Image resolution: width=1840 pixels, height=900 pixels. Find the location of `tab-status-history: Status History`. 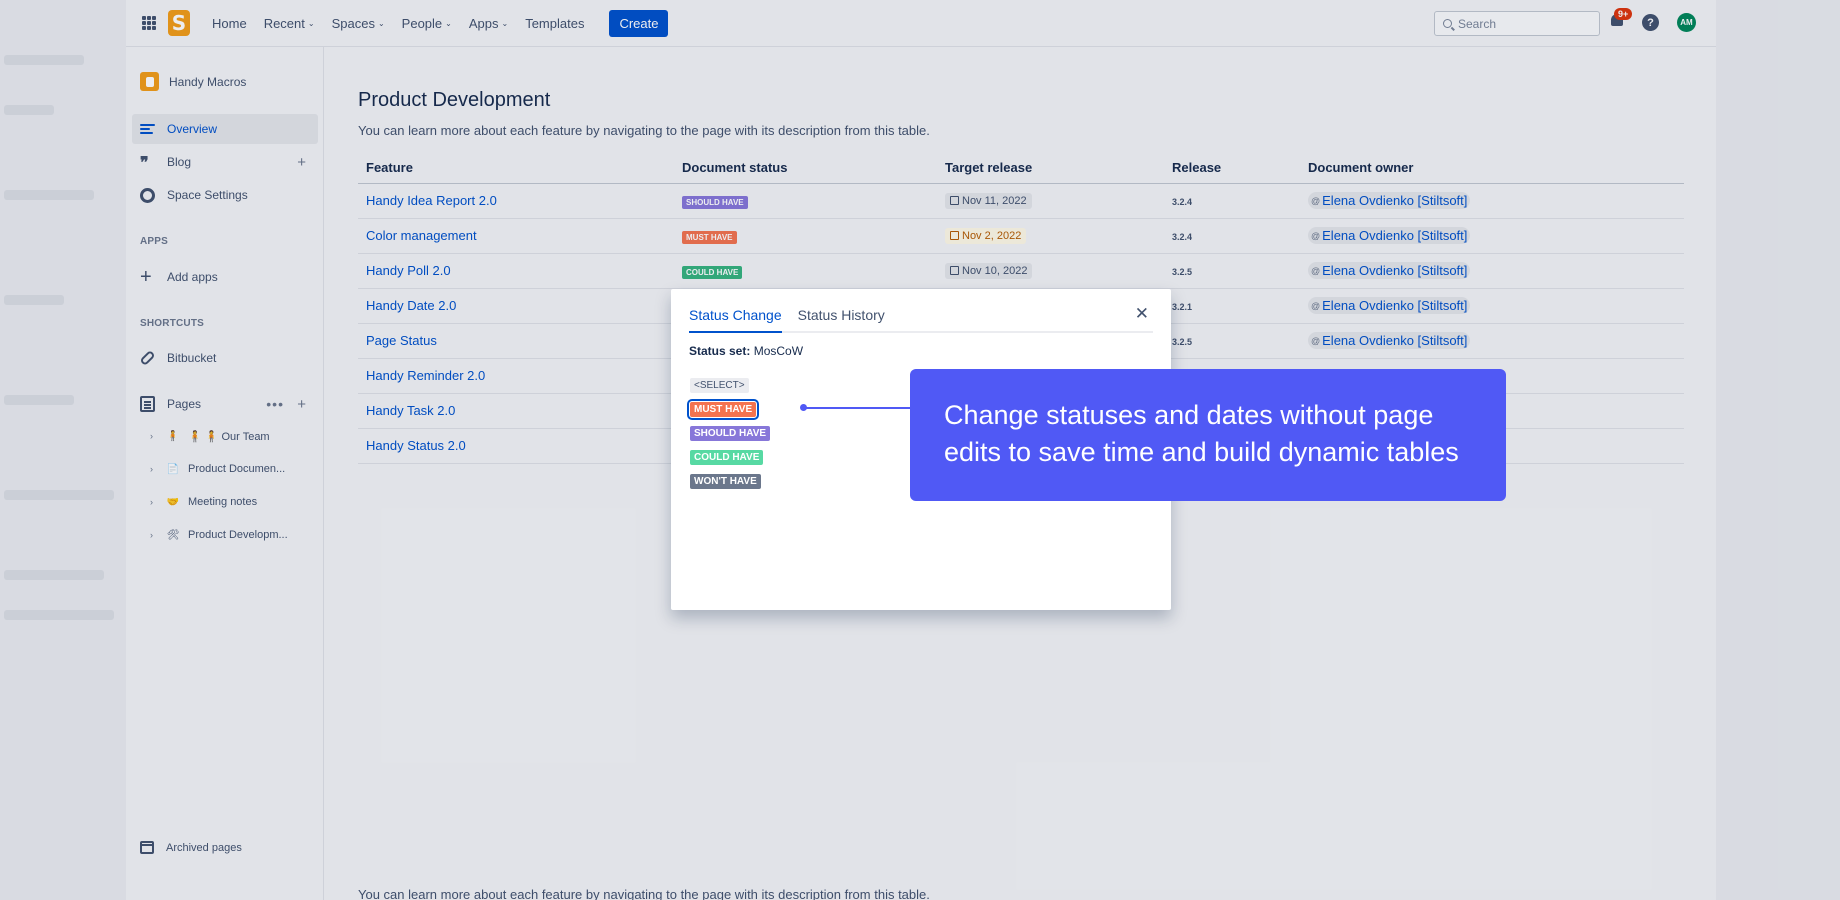

tab-status-history: Status History is located at coordinates (841, 319).